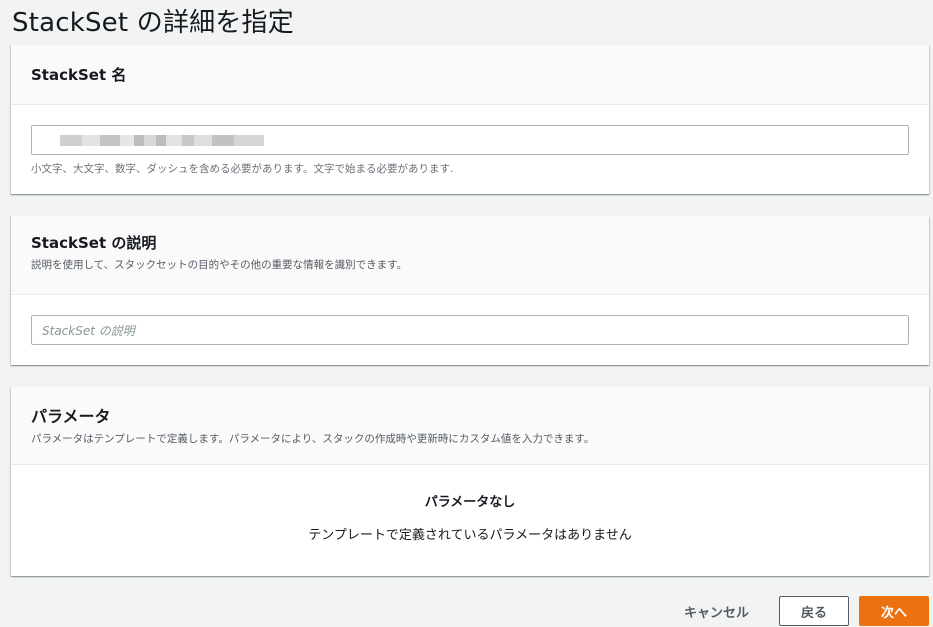  I want to click on stackset-name-input, so click(470, 140).